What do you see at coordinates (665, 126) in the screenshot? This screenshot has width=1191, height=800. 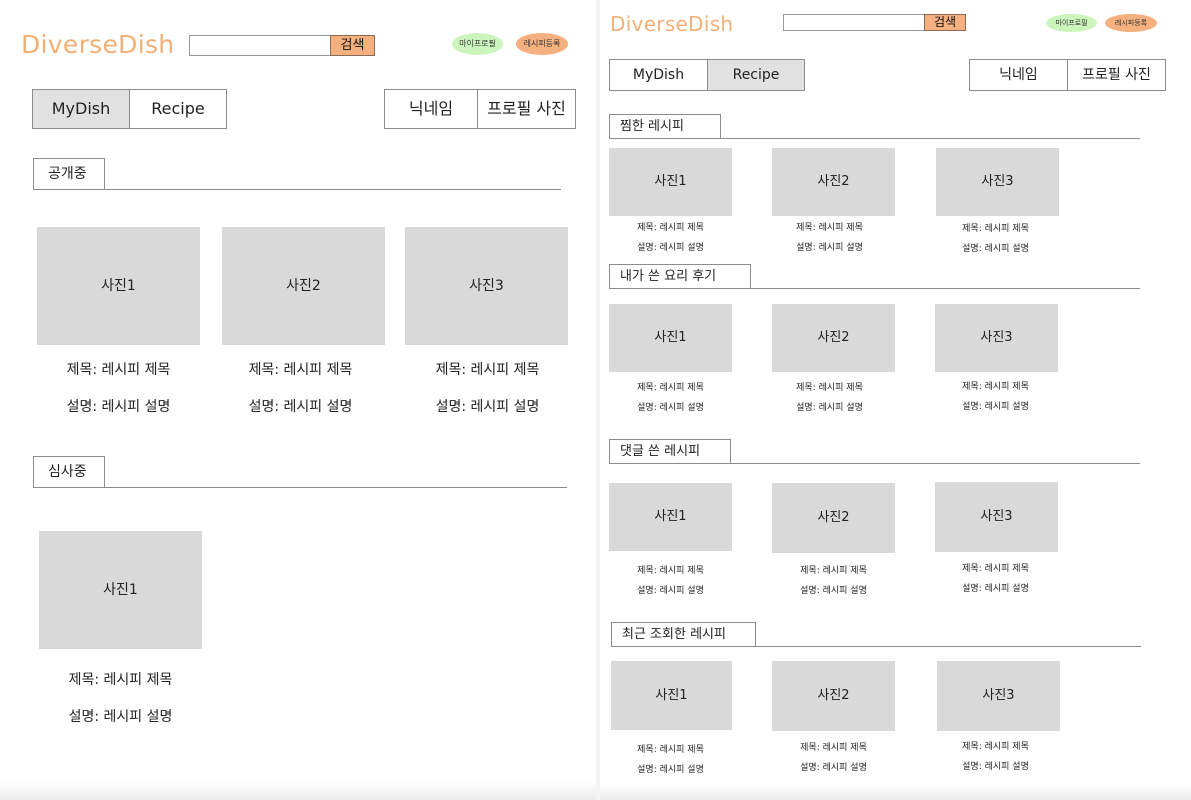 I see `section-title-liked: 찜한 레시피` at bounding box center [665, 126].